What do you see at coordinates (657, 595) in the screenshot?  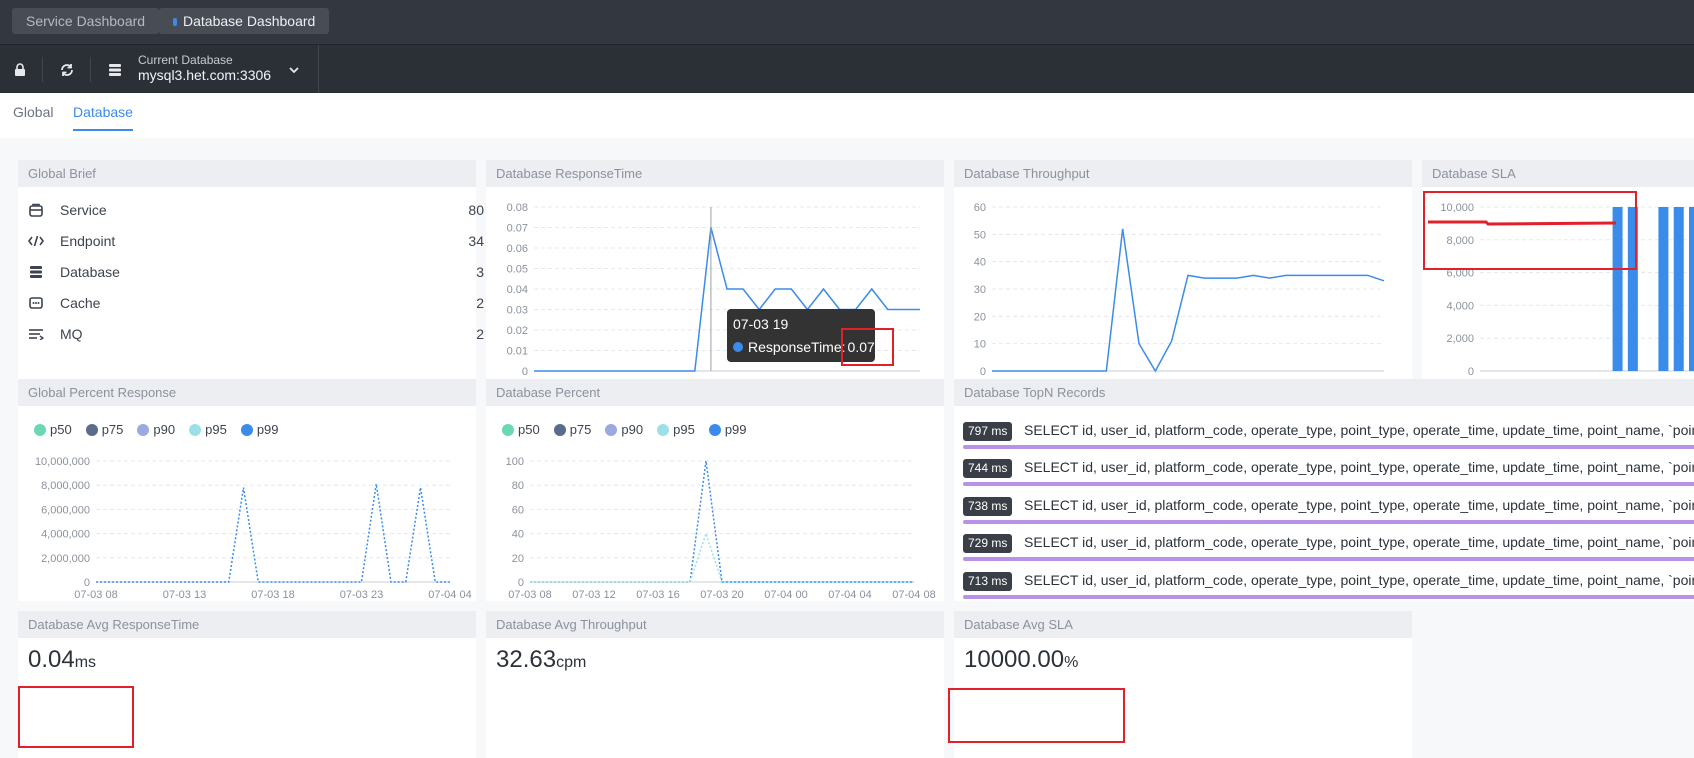 I see `x-tick-label: 07-03 16` at bounding box center [657, 595].